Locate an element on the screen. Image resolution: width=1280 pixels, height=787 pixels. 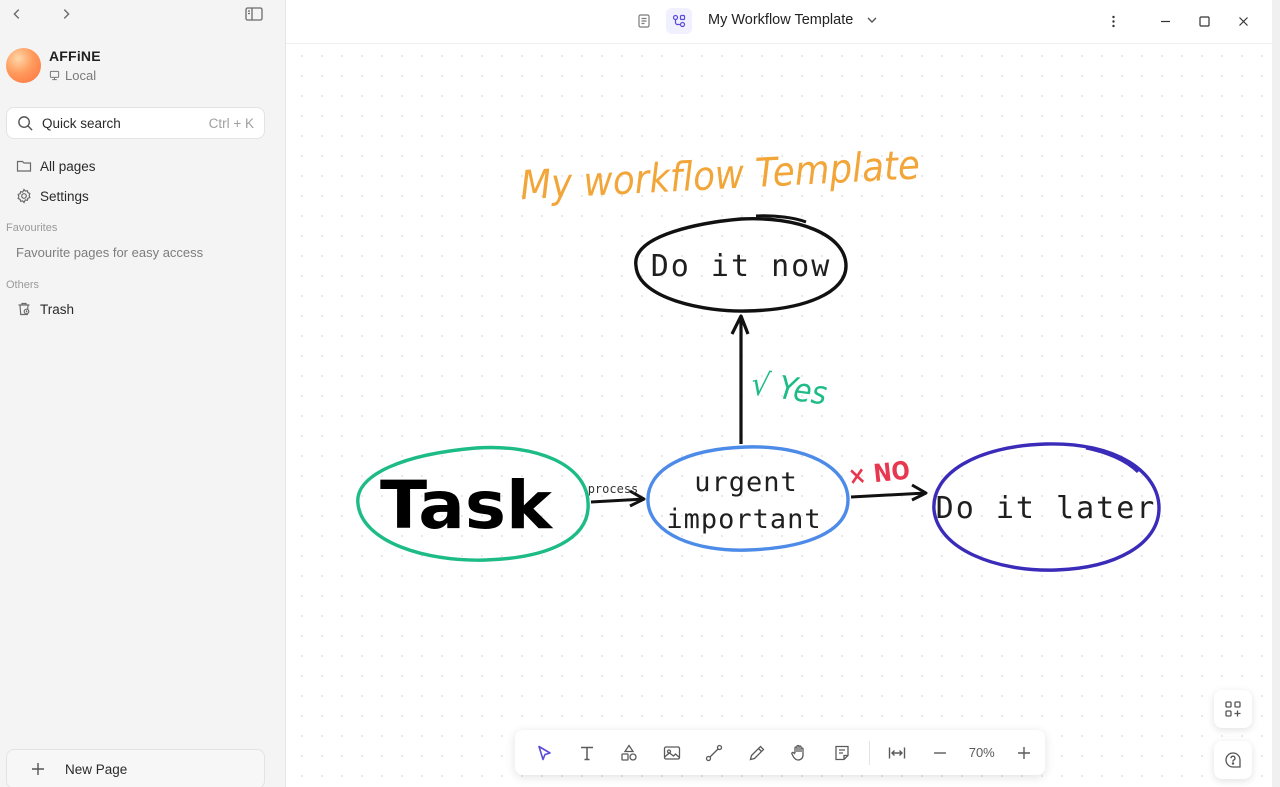
fit-width-icon is located at coordinates (897, 752).